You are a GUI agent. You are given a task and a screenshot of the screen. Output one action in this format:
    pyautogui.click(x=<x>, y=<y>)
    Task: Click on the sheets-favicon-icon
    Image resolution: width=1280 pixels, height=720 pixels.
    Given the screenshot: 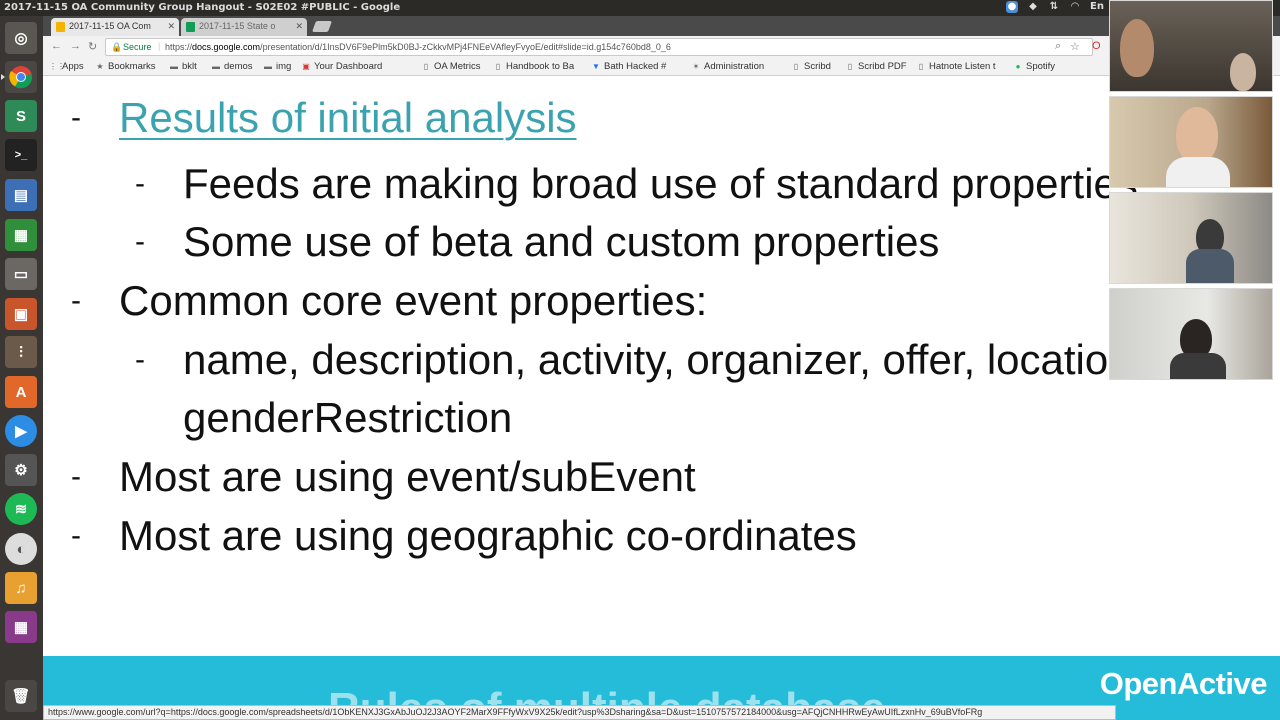 What is the action you would take?
    pyautogui.click(x=190, y=27)
    